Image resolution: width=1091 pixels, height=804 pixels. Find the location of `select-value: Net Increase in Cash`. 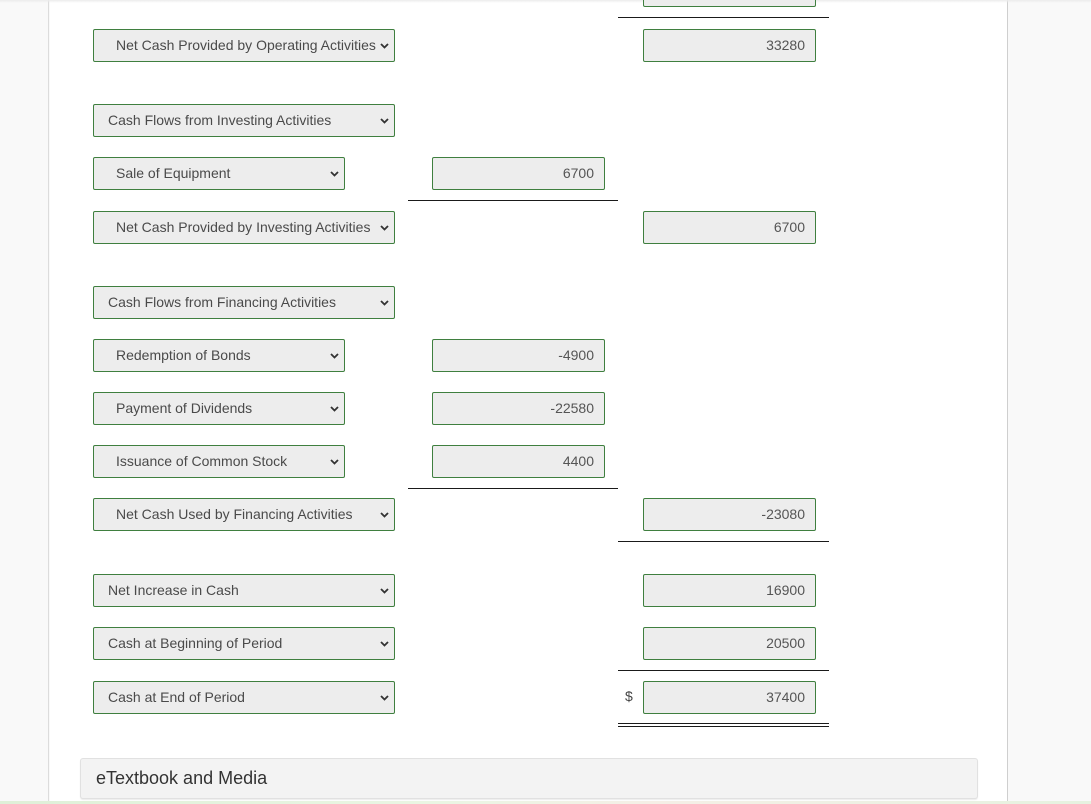

select-value: Net Increase in Cash is located at coordinates (173, 590).